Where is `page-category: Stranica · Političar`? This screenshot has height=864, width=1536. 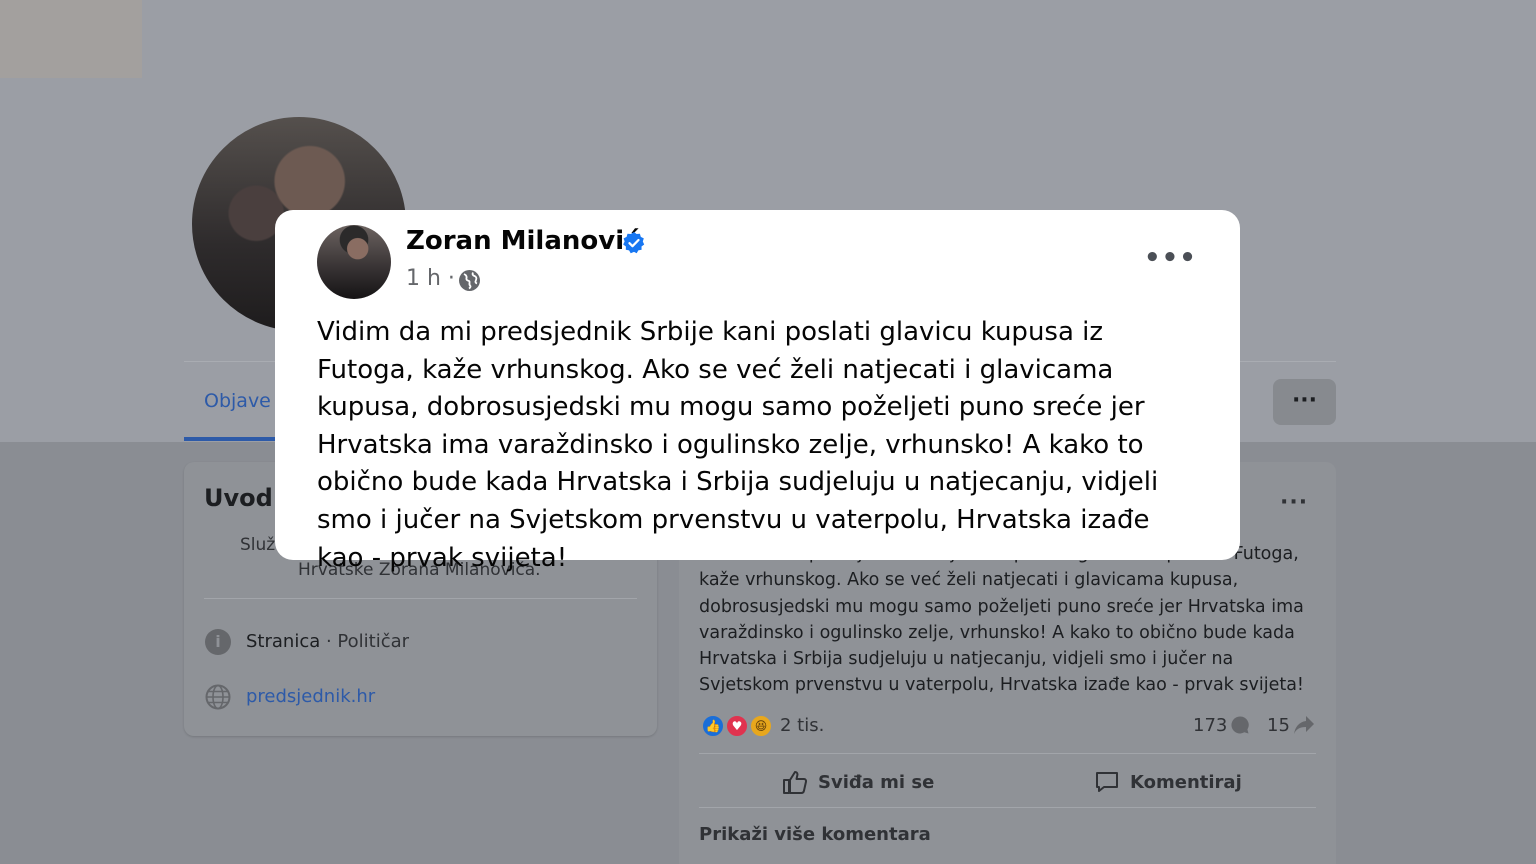 page-category: Stranica · Političar is located at coordinates (327, 641).